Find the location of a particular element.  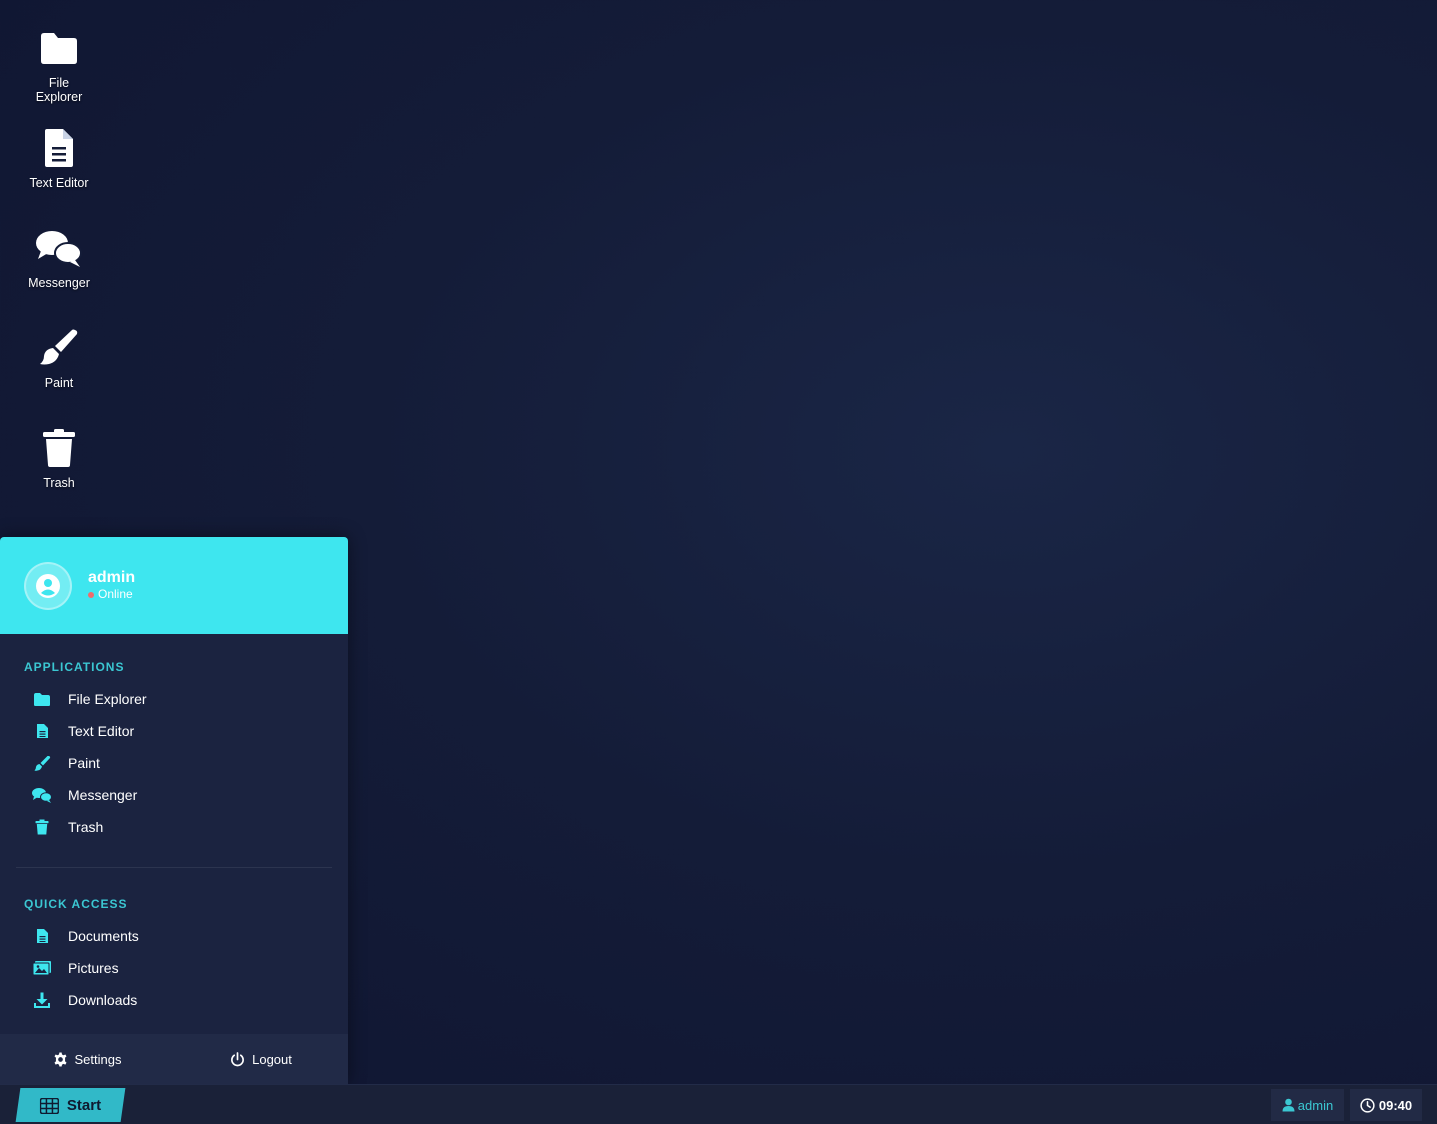

desktop-icon-paint: Paint is located at coordinates (59, 369).